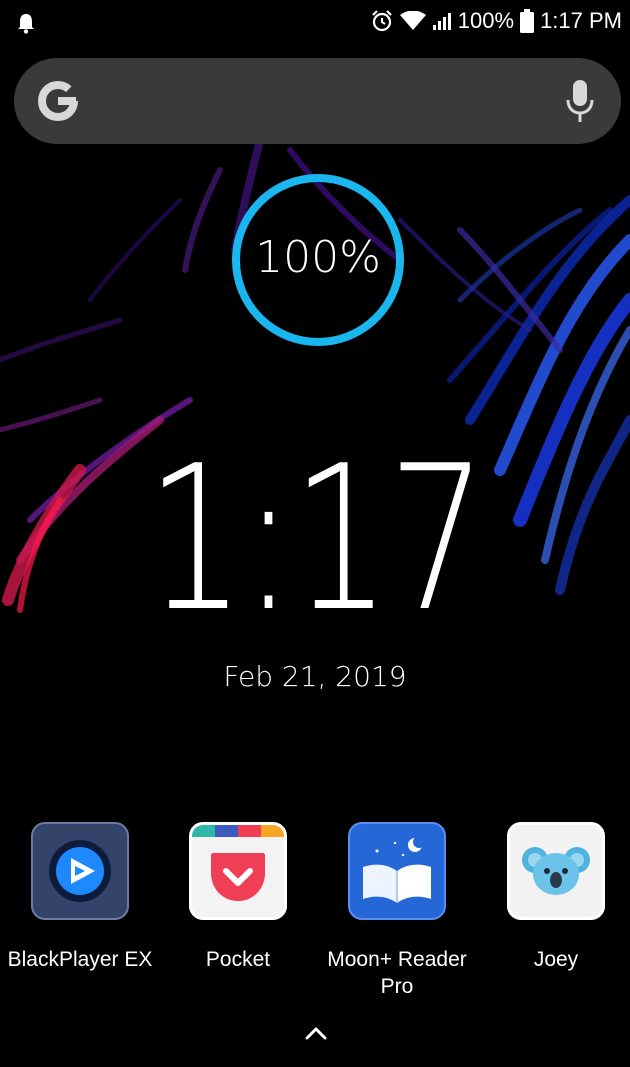 The image size is (630, 1067). I want to click on blackplayer-icon, so click(80, 871).